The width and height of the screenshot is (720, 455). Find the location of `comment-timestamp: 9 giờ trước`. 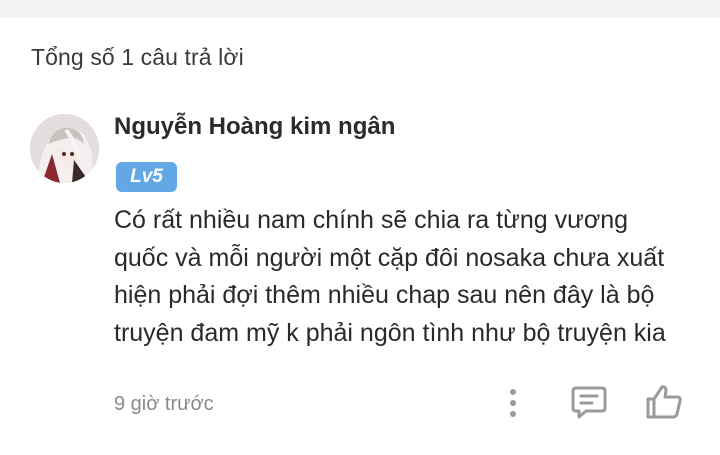

comment-timestamp: 9 giờ trước is located at coordinates (164, 404).